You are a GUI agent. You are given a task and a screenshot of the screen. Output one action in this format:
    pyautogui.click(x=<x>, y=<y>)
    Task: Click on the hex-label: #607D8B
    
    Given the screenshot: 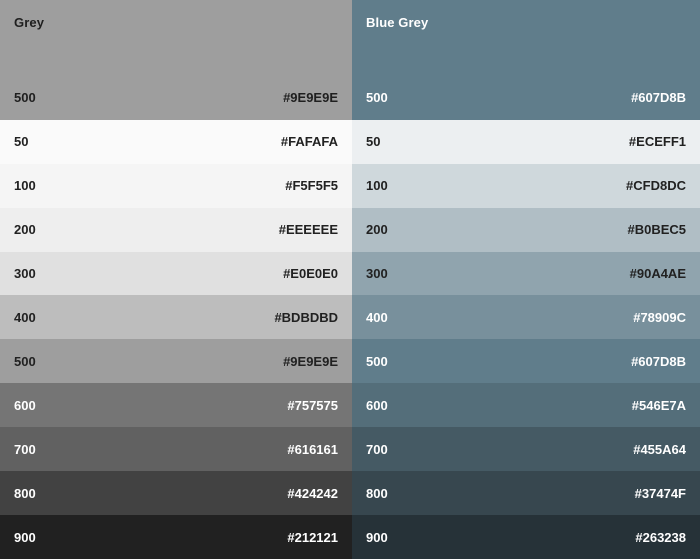 What is the action you would take?
    pyautogui.click(x=658, y=361)
    